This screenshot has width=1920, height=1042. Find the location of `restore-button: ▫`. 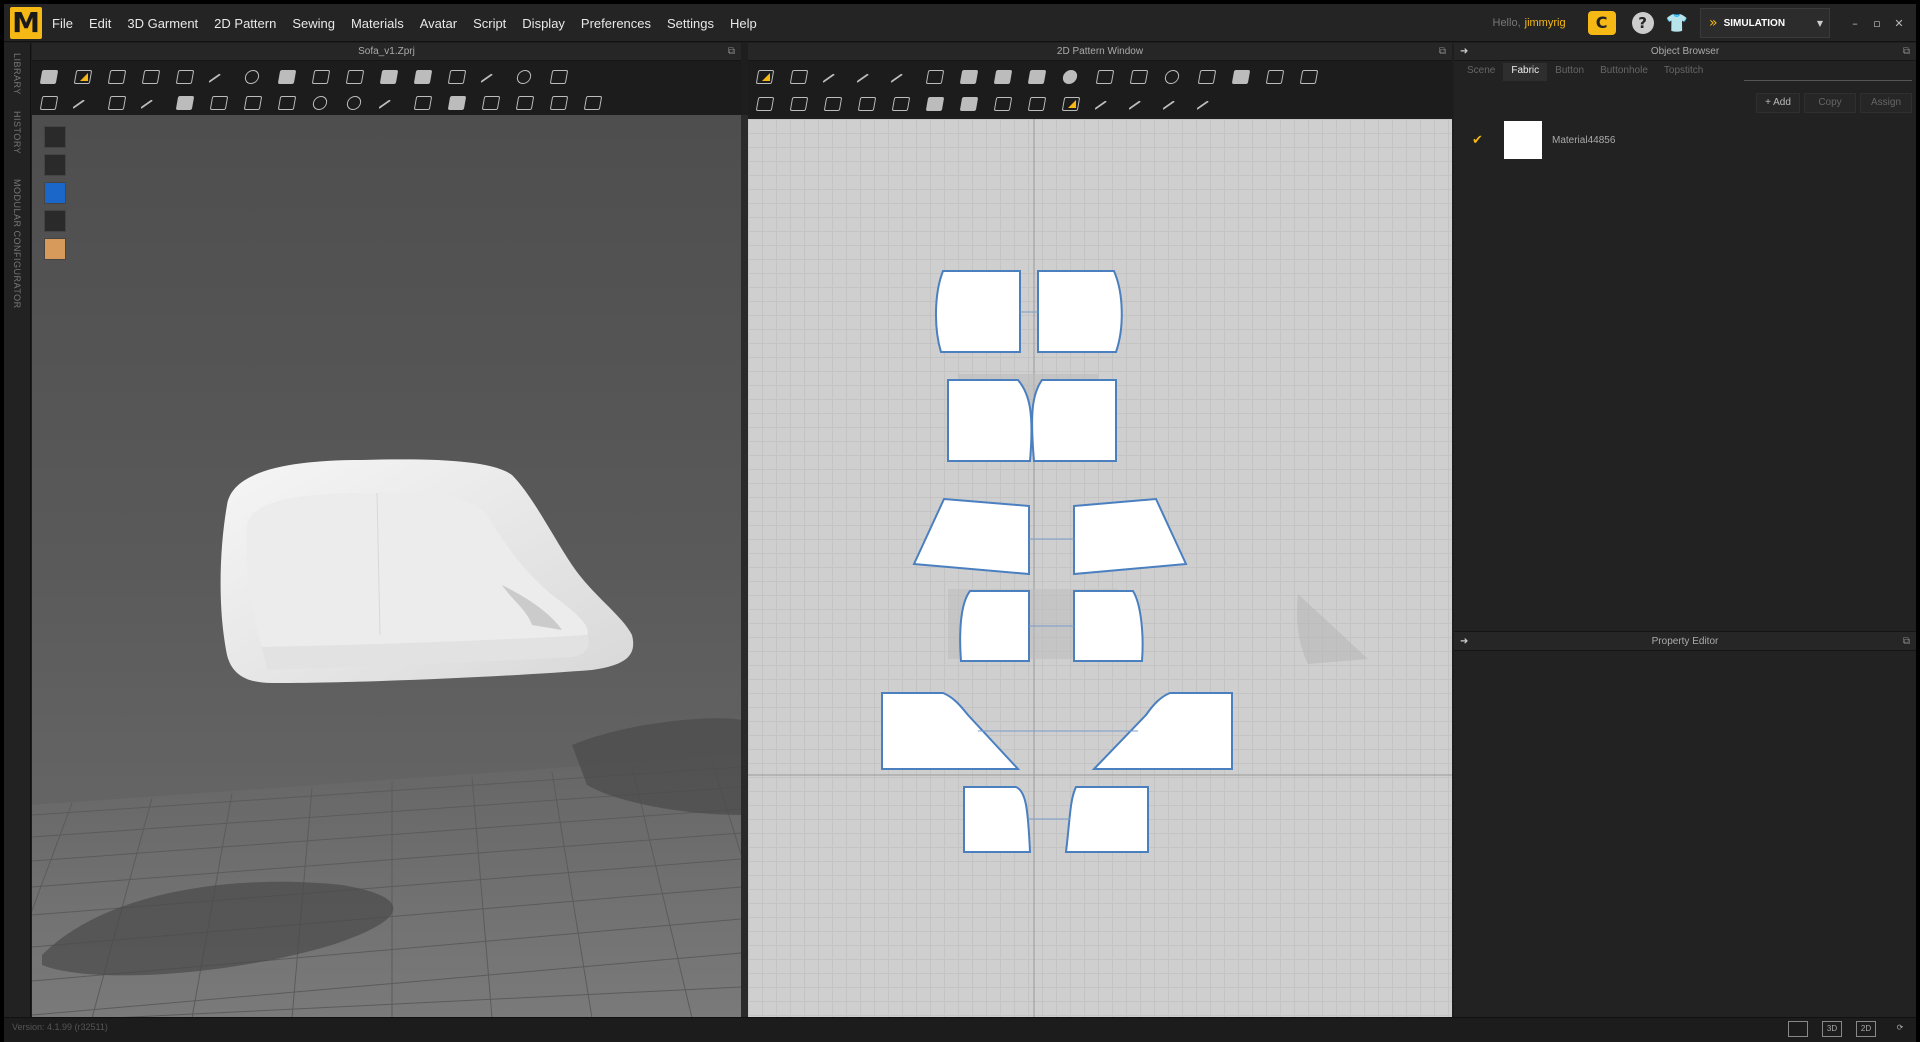

restore-button: ▫ is located at coordinates (1877, 23).